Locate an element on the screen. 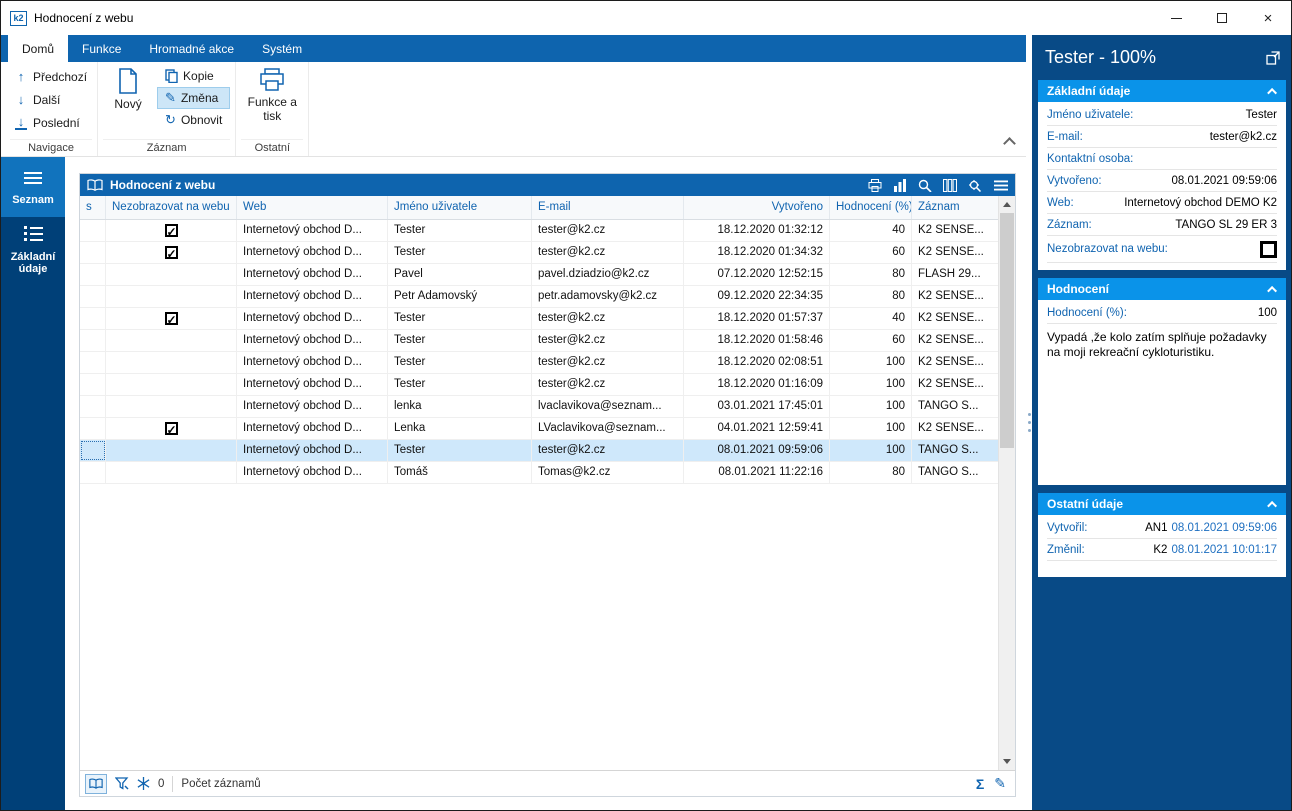 Image resolution: width=1292 pixels, height=811 pixels. column-header-hodnoceni: Hodnocení (%) is located at coordinates (871, 207).